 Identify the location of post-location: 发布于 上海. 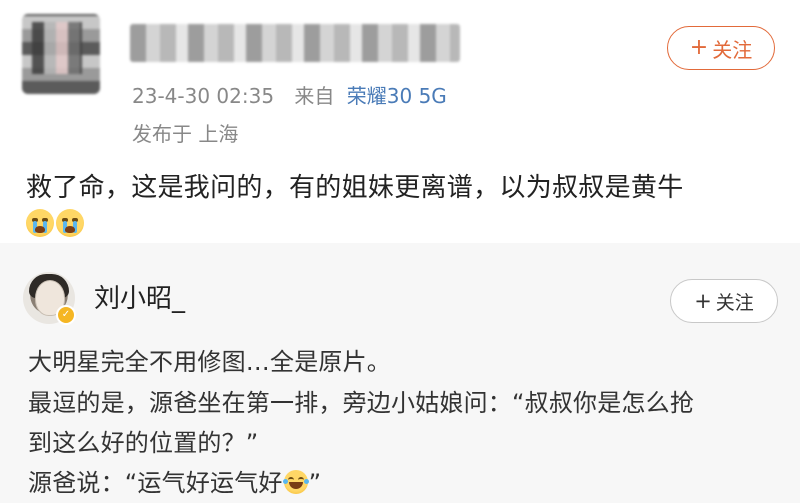
(185, 134).